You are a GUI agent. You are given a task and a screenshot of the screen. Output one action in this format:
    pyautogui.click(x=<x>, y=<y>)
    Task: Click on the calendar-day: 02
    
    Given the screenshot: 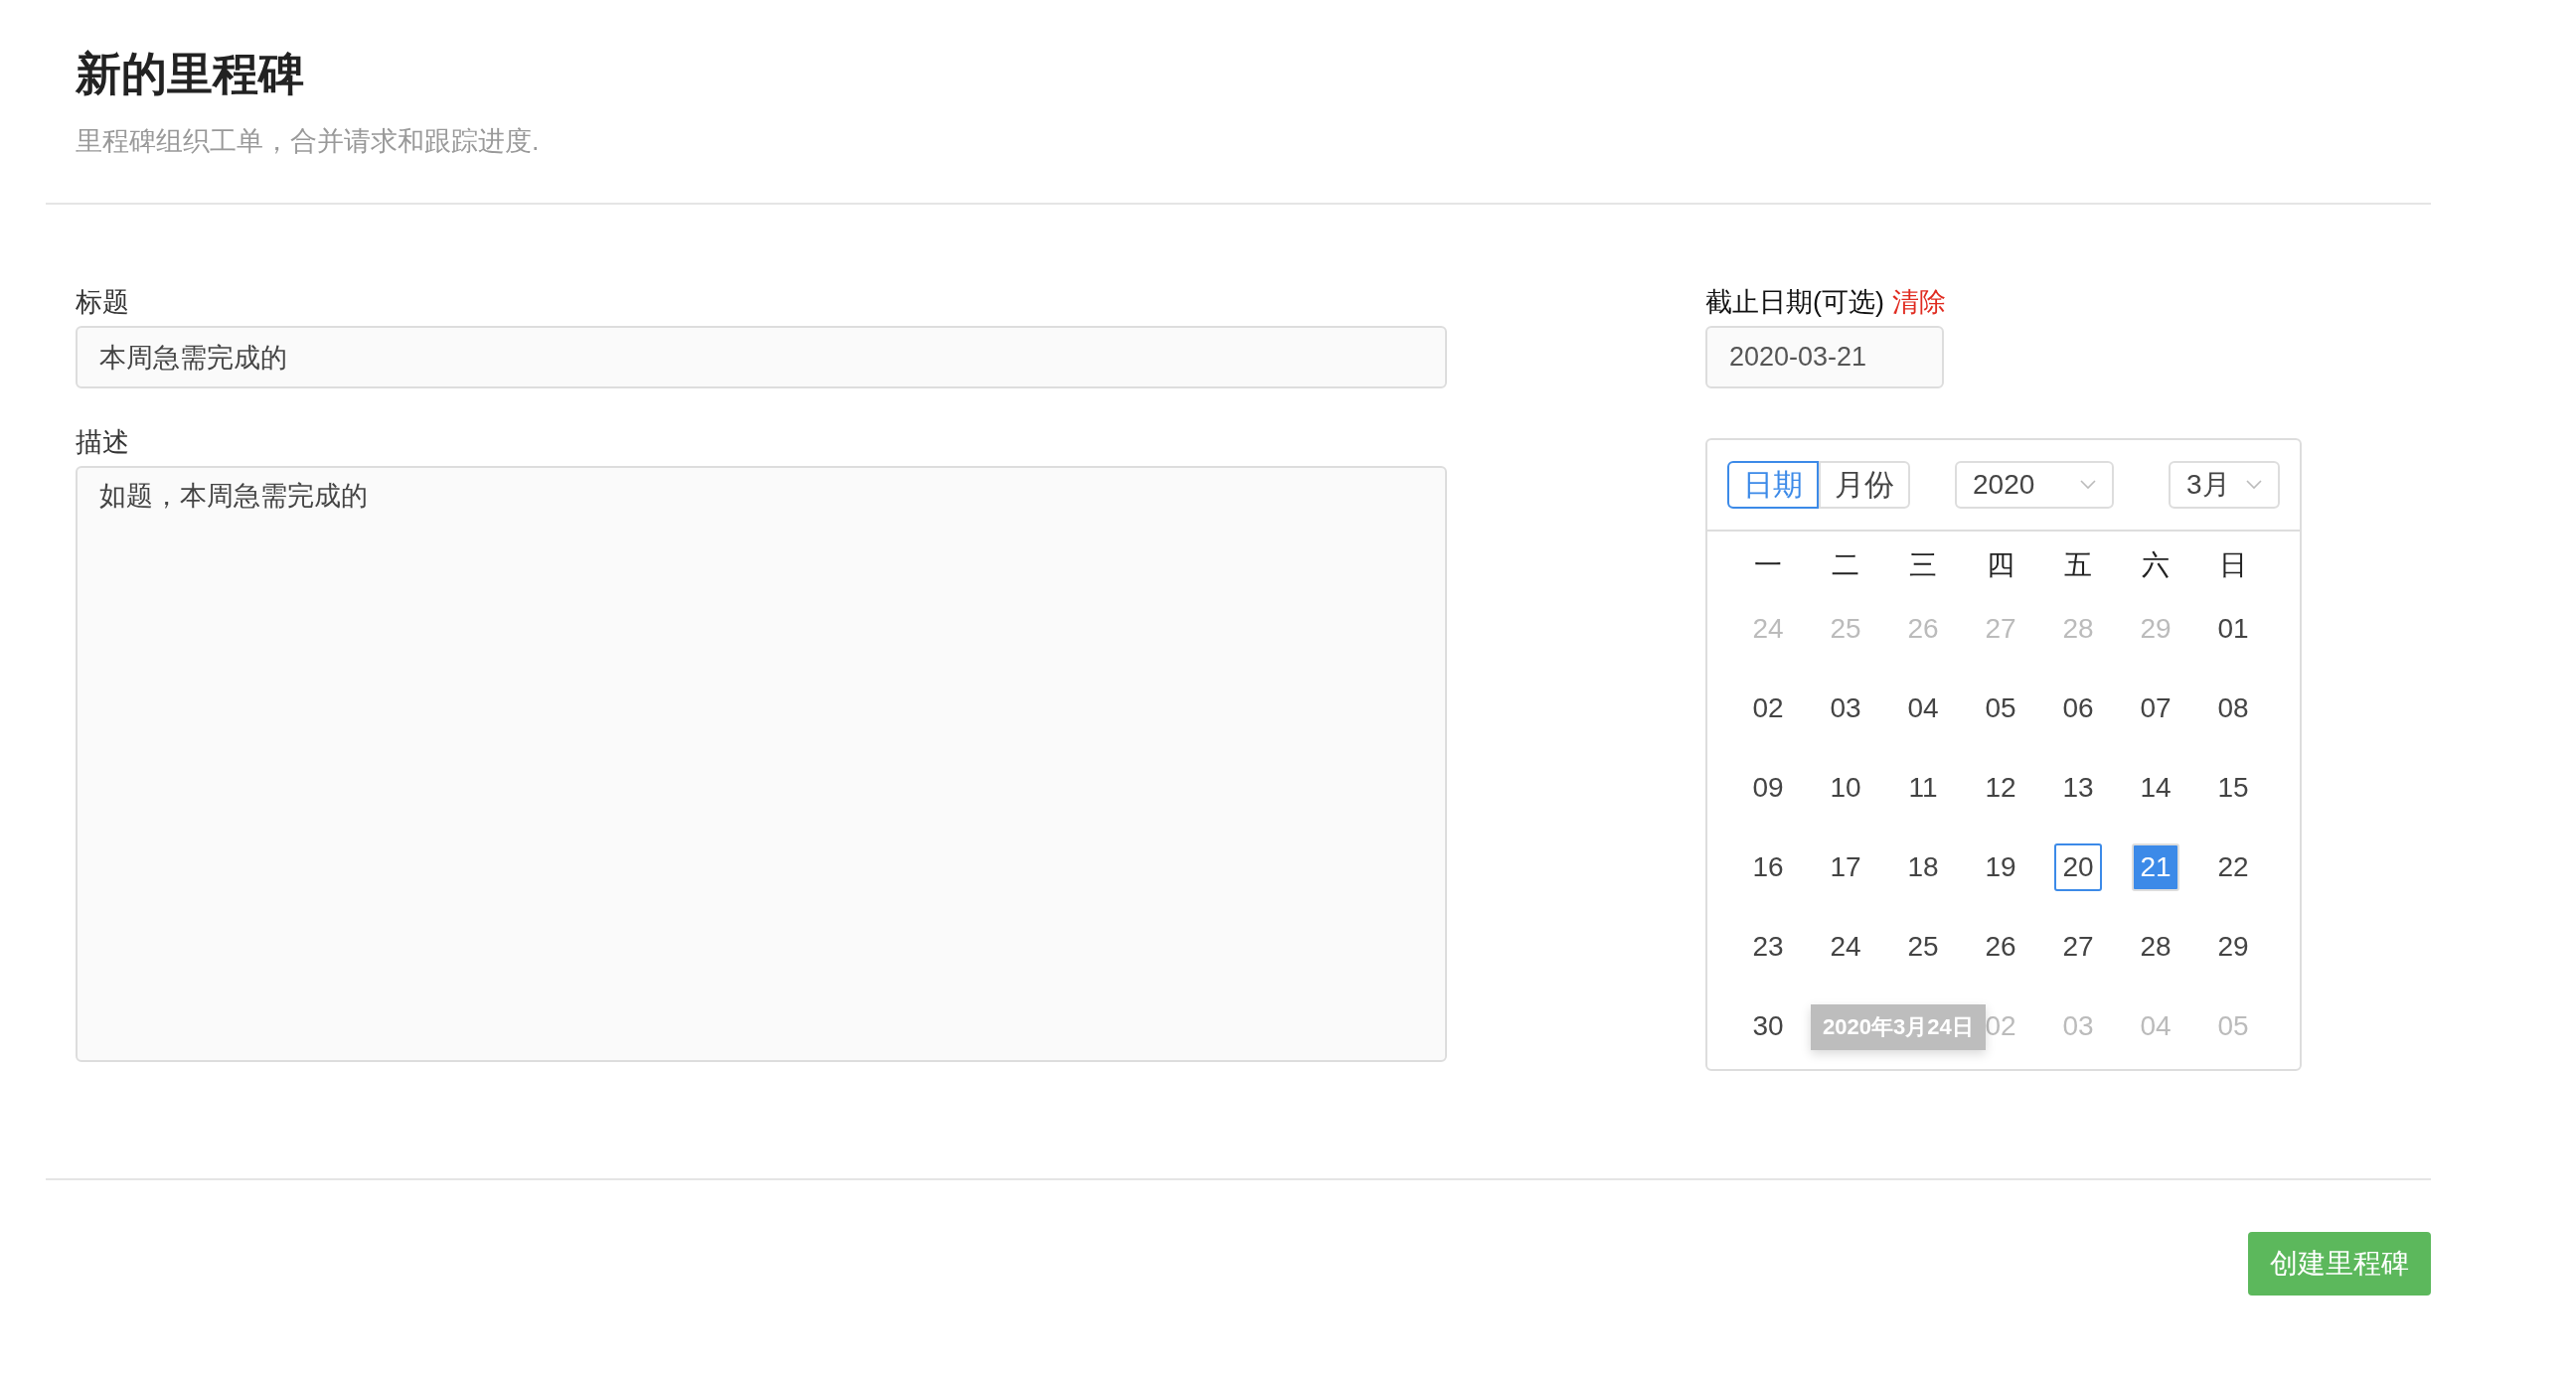 What is the action you would take?
    pyautogui.click(x=1768, y=709)
    